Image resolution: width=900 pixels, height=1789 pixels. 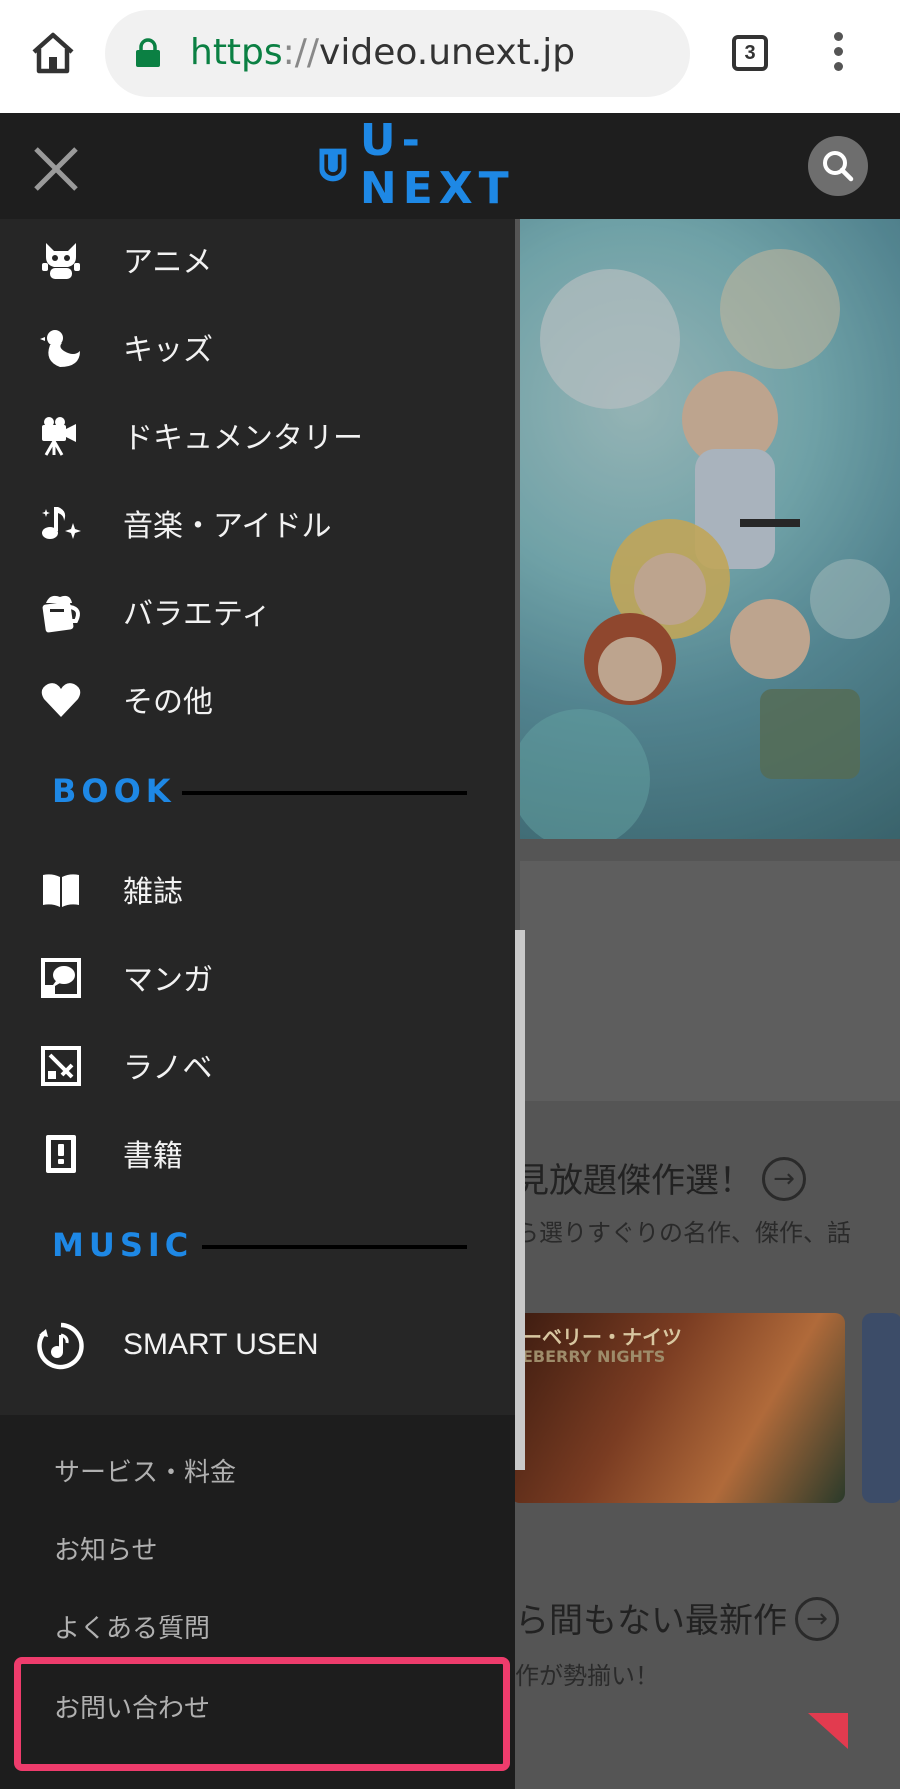 What do you see at coordinates (168, 350) in the screenshot?
I see `menu-label: キッズ` at bounding box center [168, 350].